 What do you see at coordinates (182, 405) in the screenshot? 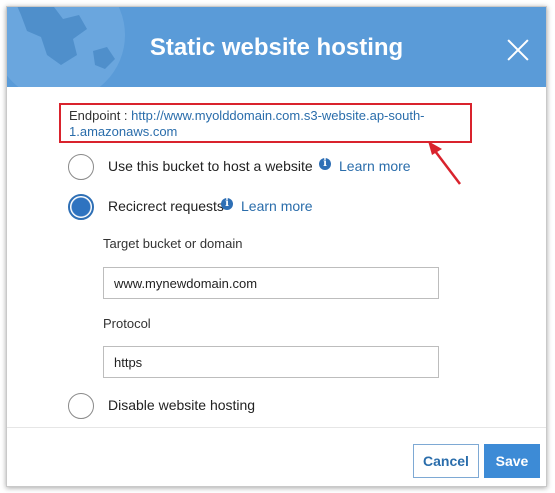
I see `disable-hosting-label: Disable website hosting` at bounding box center [182, 405].